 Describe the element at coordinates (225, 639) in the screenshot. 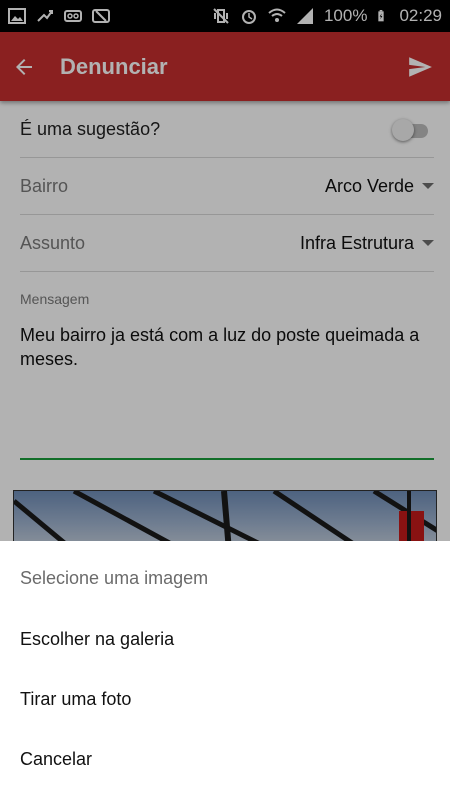

I see `gallery-option: Escolher na galeria` at that location.